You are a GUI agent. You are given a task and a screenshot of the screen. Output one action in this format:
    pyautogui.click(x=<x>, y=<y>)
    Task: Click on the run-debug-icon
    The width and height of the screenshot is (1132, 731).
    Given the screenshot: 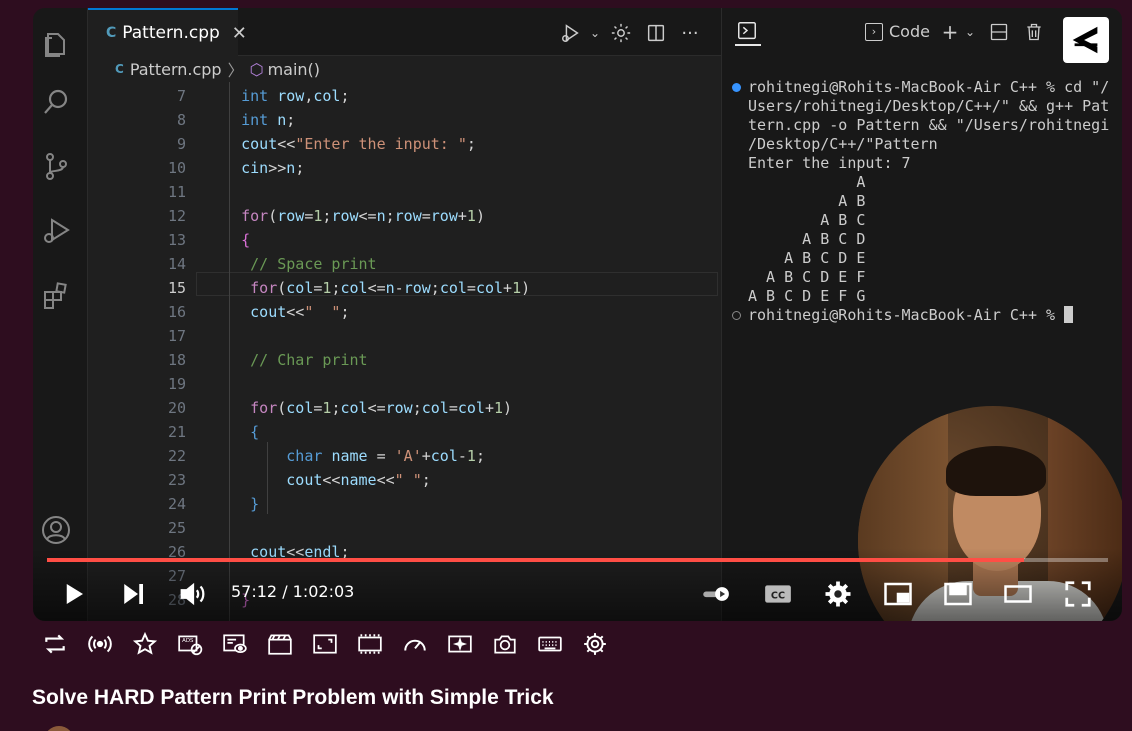 What is the action you would take?
    pyautogui.click(x=56, y=230)
    